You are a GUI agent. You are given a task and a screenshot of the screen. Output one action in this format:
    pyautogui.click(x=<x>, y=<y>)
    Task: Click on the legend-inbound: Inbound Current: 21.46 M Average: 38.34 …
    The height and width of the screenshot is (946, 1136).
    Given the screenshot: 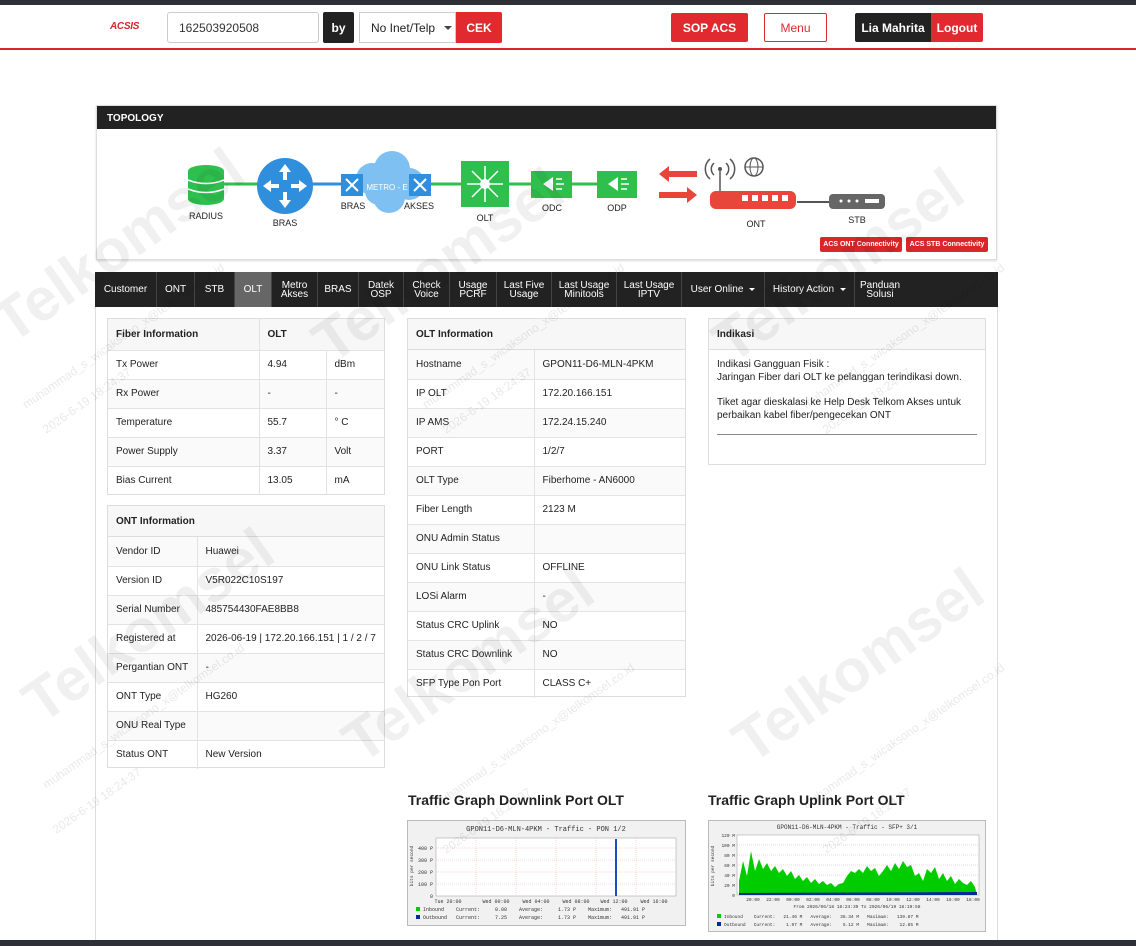 What is the action you would take?
    pyautogui.click(x=821, y=917)
    